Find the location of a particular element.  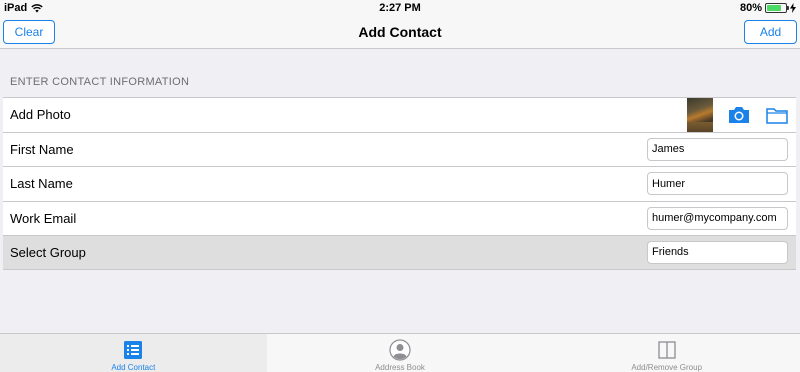

battery-percent: 80% is located at coordinates (750, 8).